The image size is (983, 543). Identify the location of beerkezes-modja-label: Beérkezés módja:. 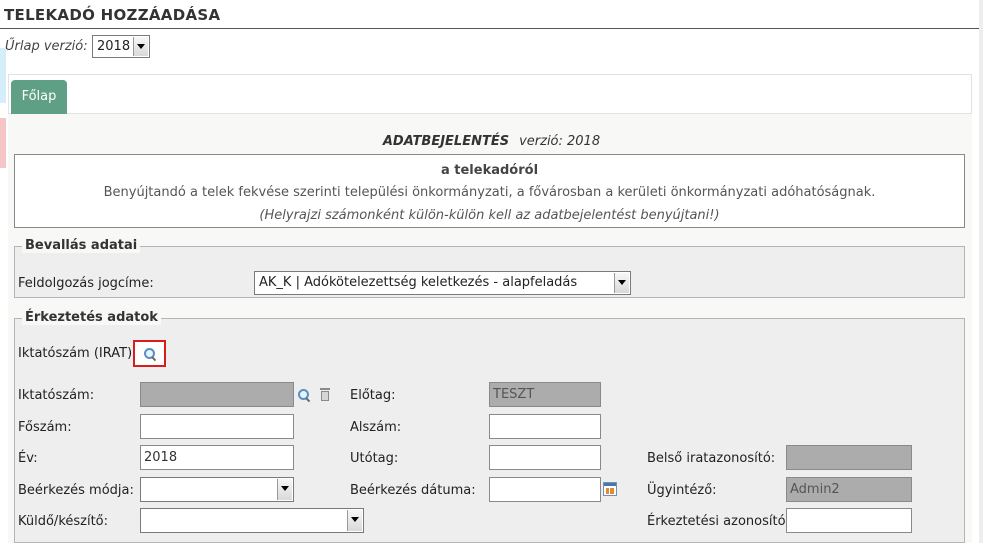
(76, 490).